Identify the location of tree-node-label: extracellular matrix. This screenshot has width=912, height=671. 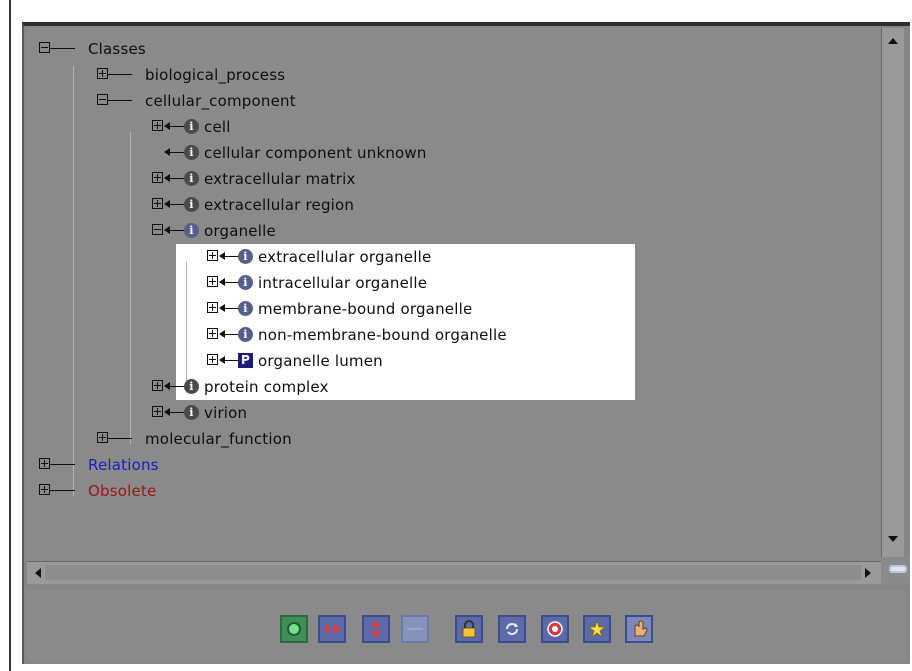
(280, 179).